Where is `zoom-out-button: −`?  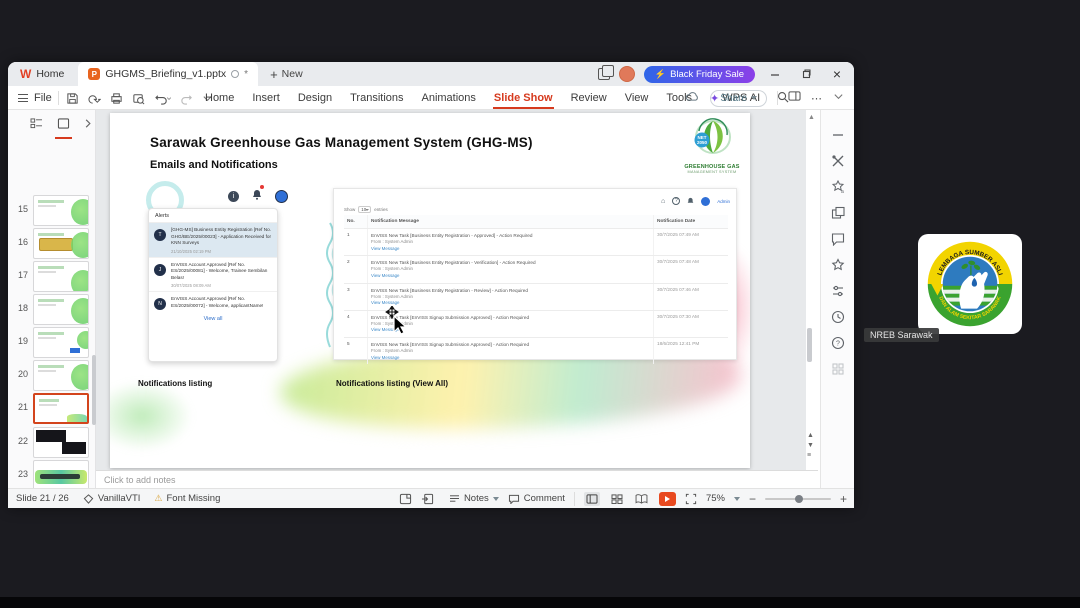 zoom-out-button: − is located at coordinates (752, 499).